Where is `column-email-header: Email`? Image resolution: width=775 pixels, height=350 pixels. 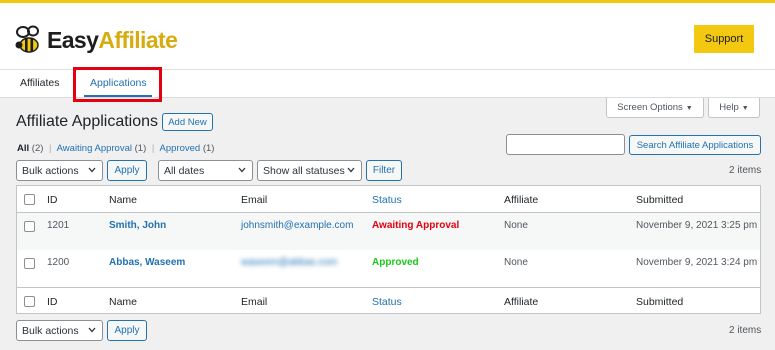 column-email-header: Email is located at coordinates (254, 200).